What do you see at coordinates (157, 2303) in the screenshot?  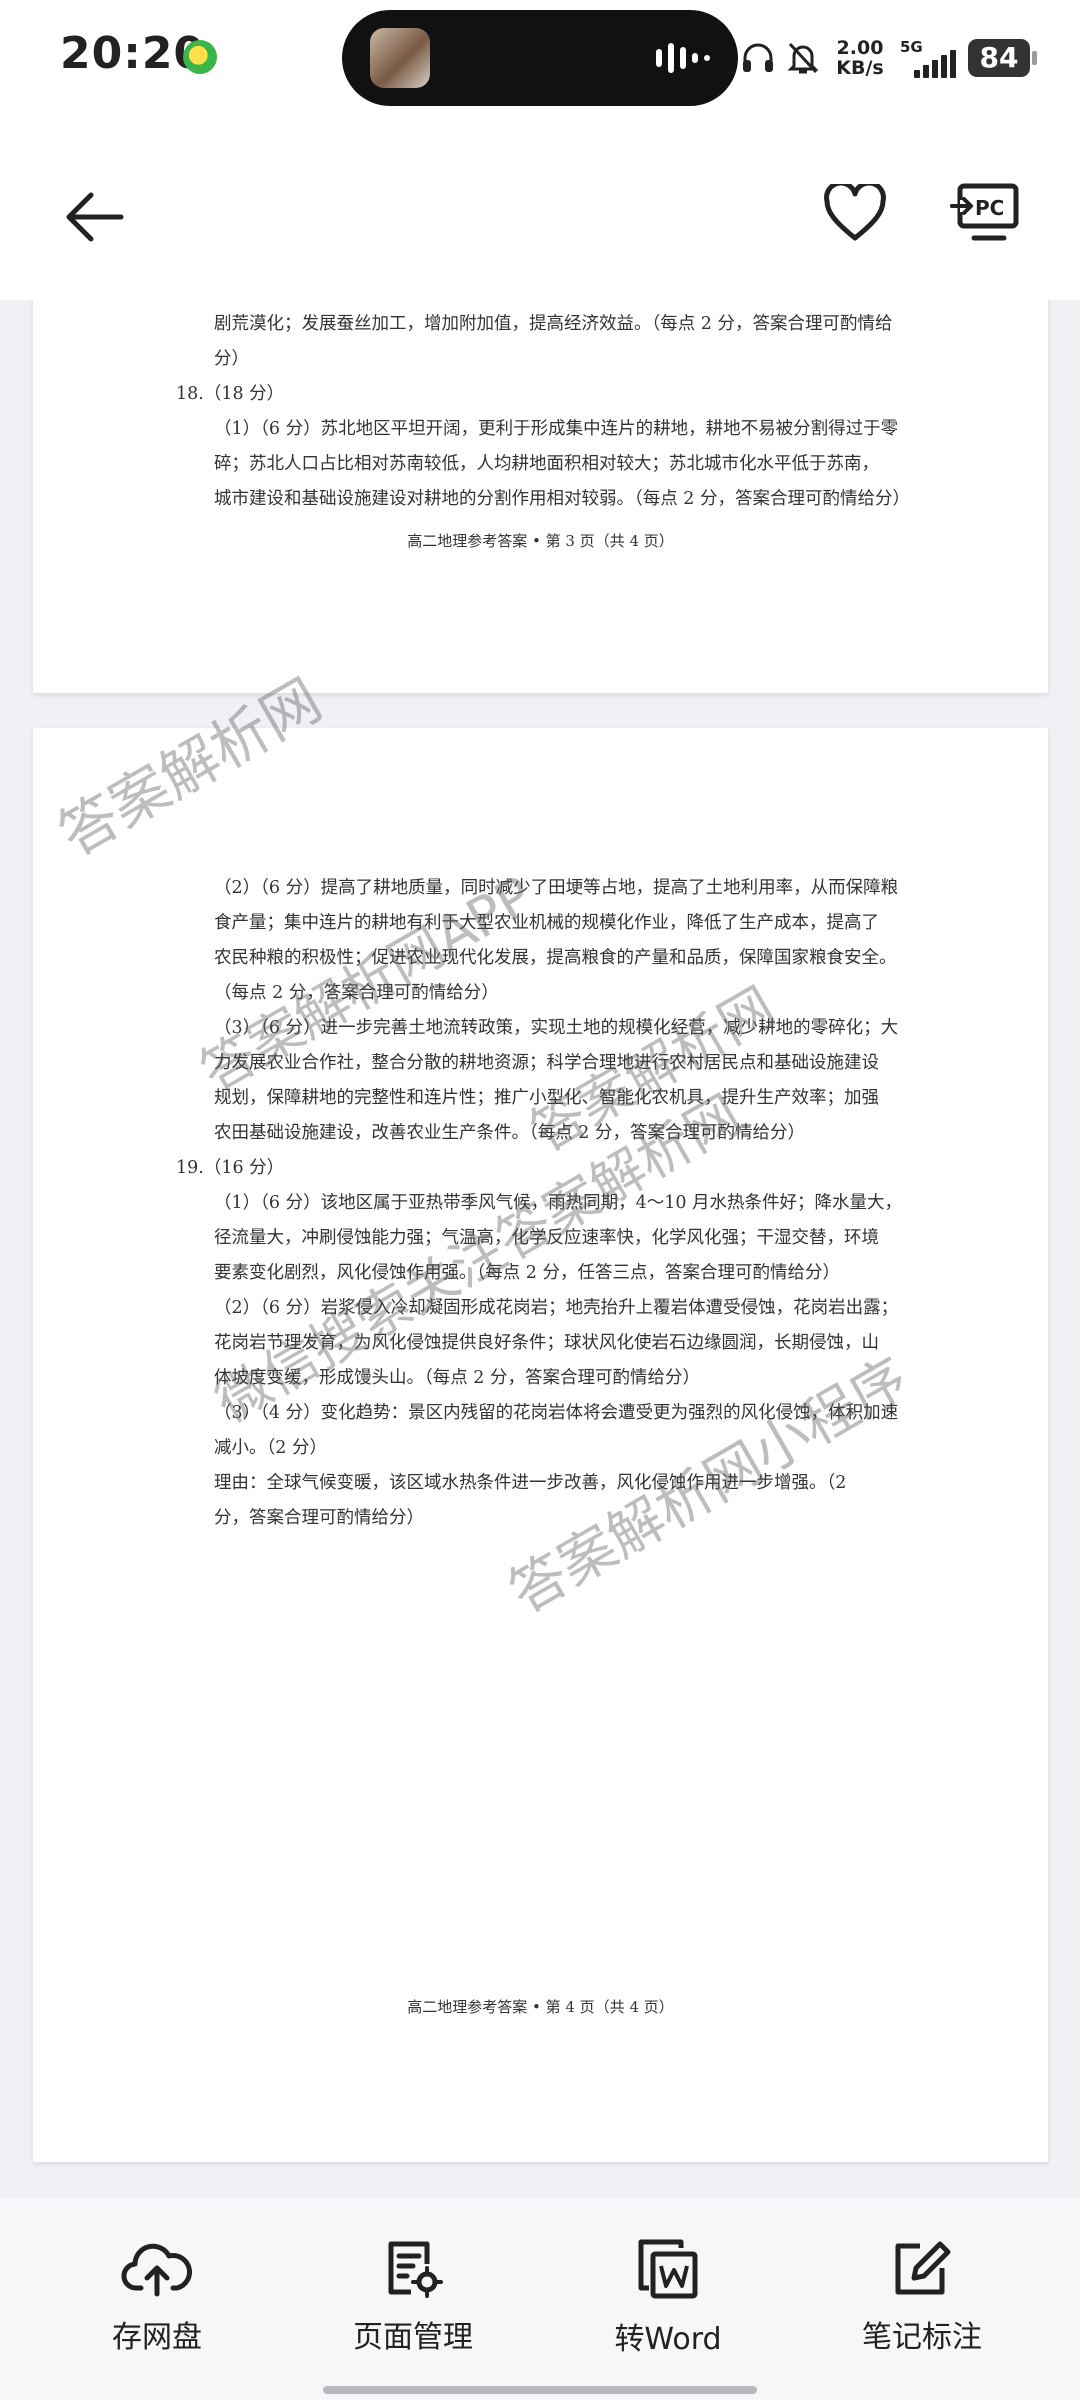 I see `save-to-cloud-button: 存网盘` at bounding box center [157, 2303].